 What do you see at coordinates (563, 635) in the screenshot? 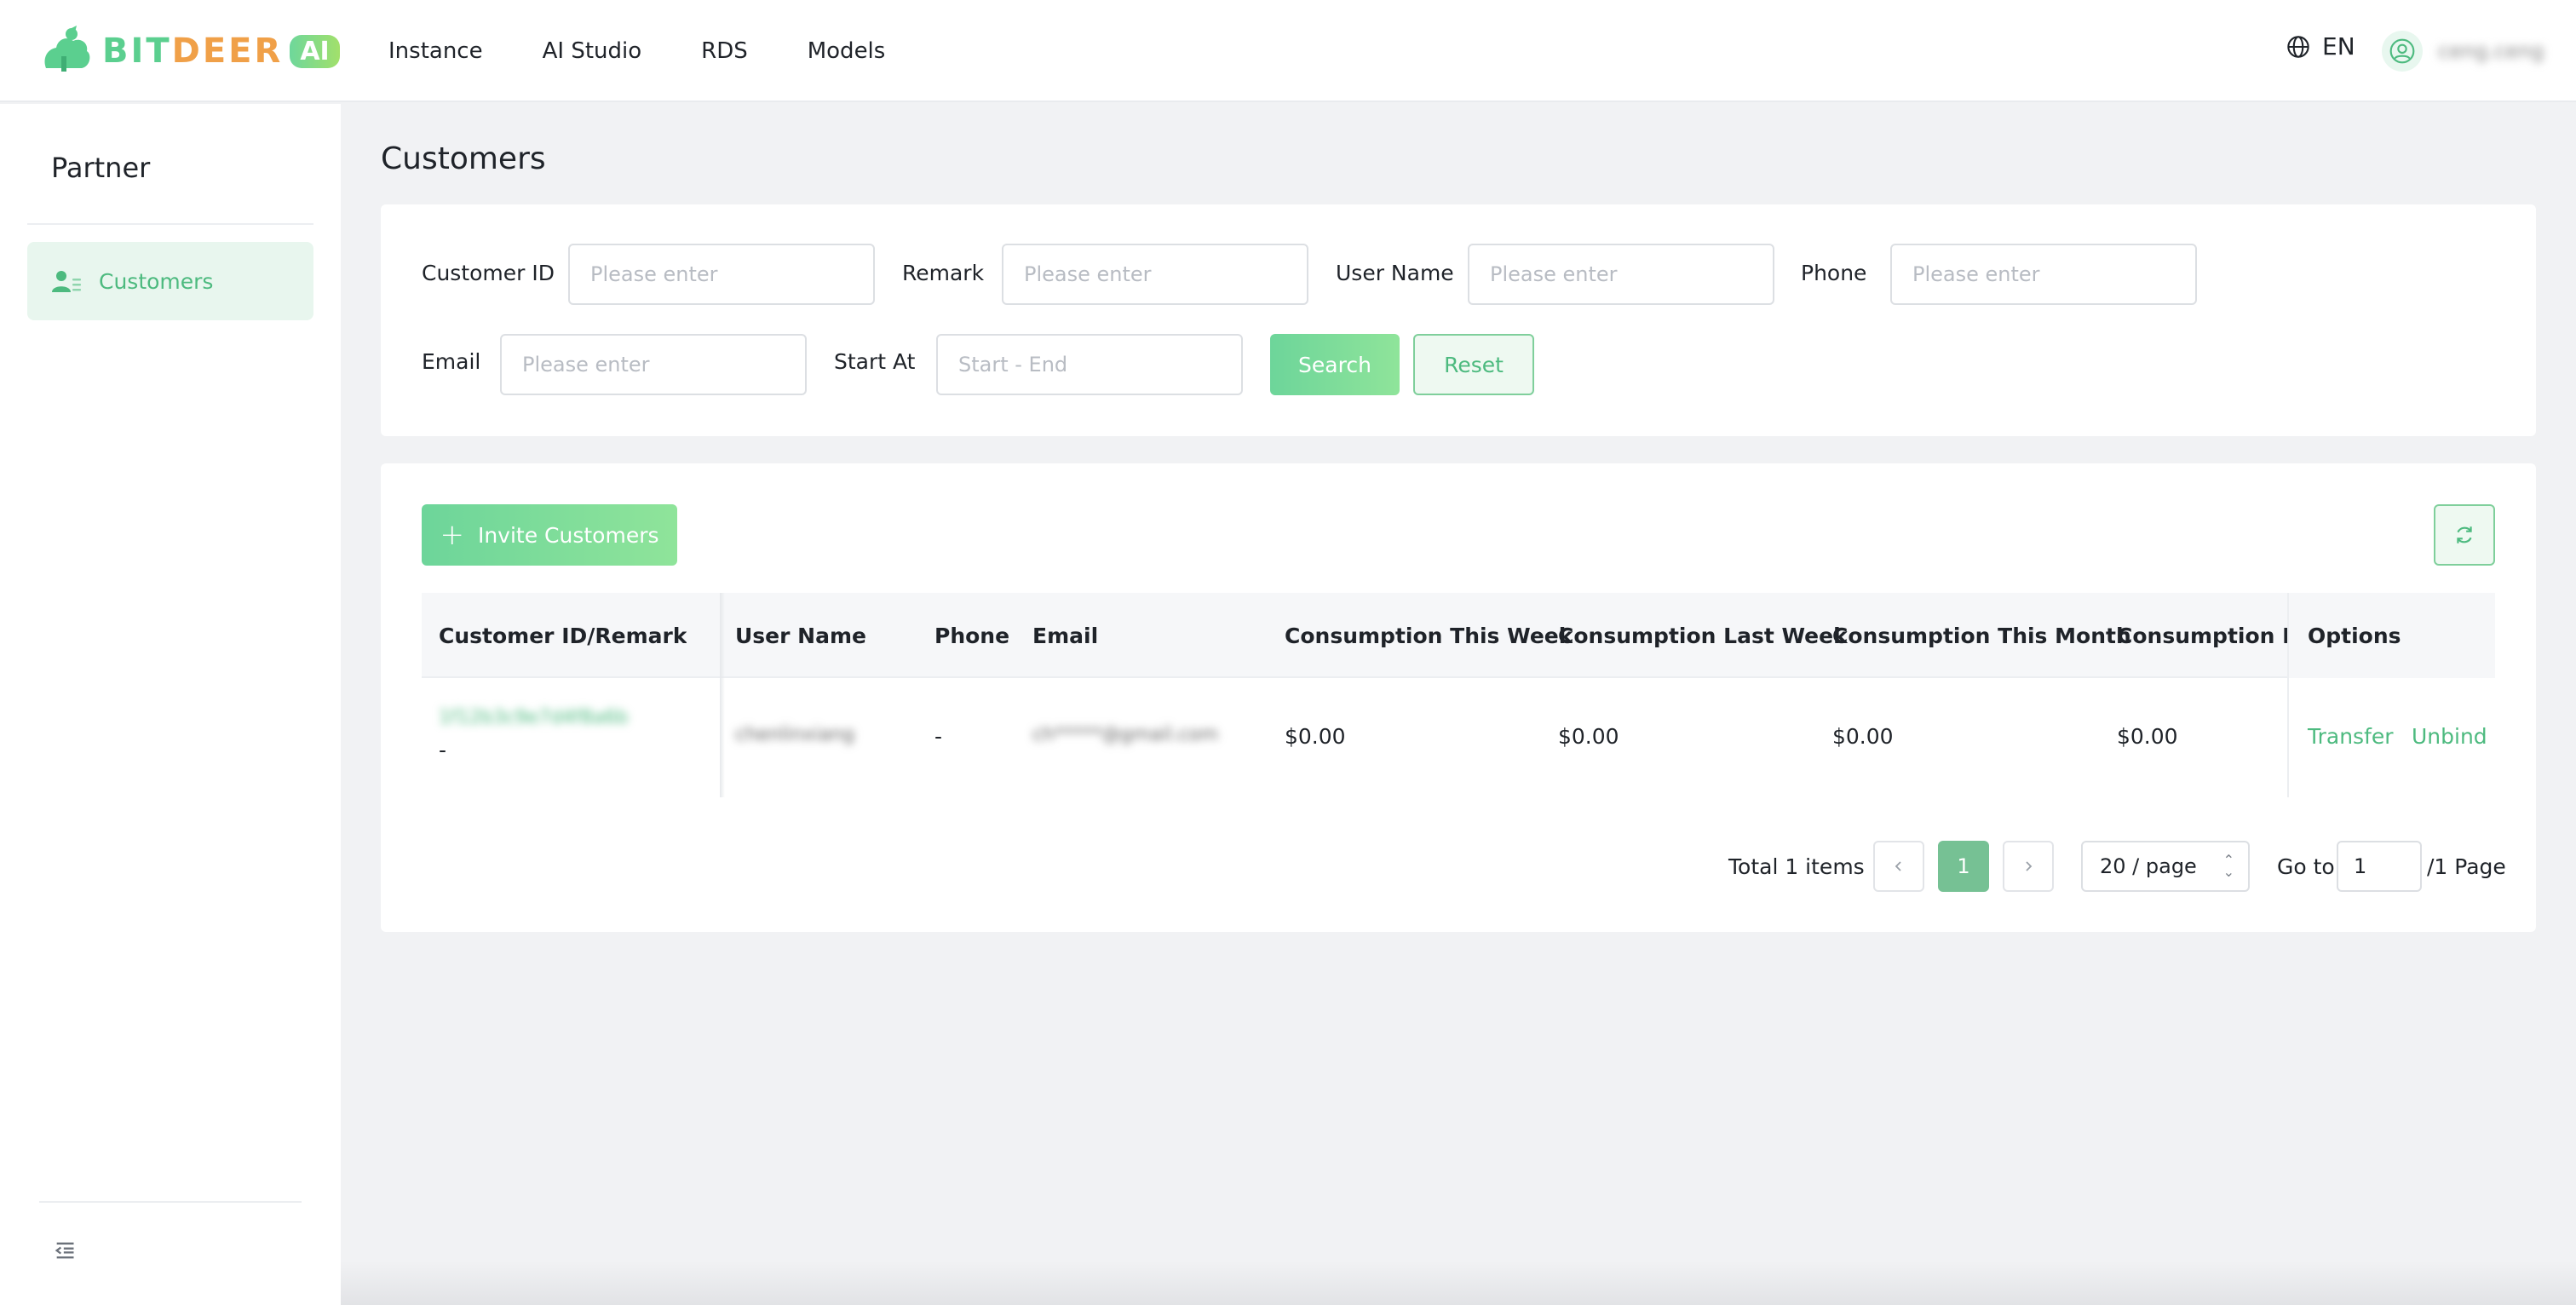
I see `col-customer-id: Customer ID/Remark` at bounding box center [563, 635].